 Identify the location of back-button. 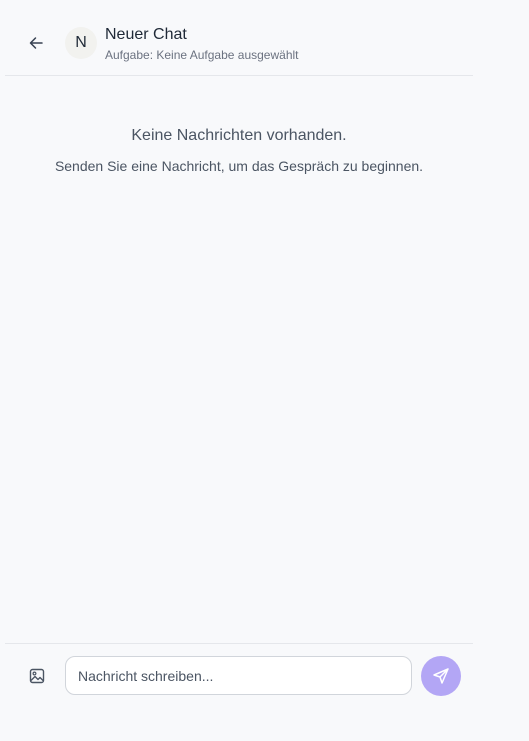
(36, 43).